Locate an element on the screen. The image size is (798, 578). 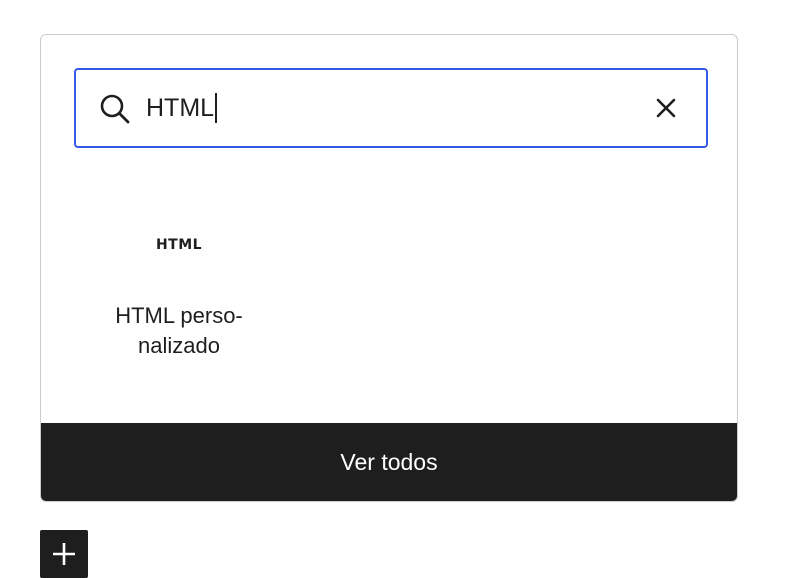
search-input-value: HTML is located at coordinates (180, 108).